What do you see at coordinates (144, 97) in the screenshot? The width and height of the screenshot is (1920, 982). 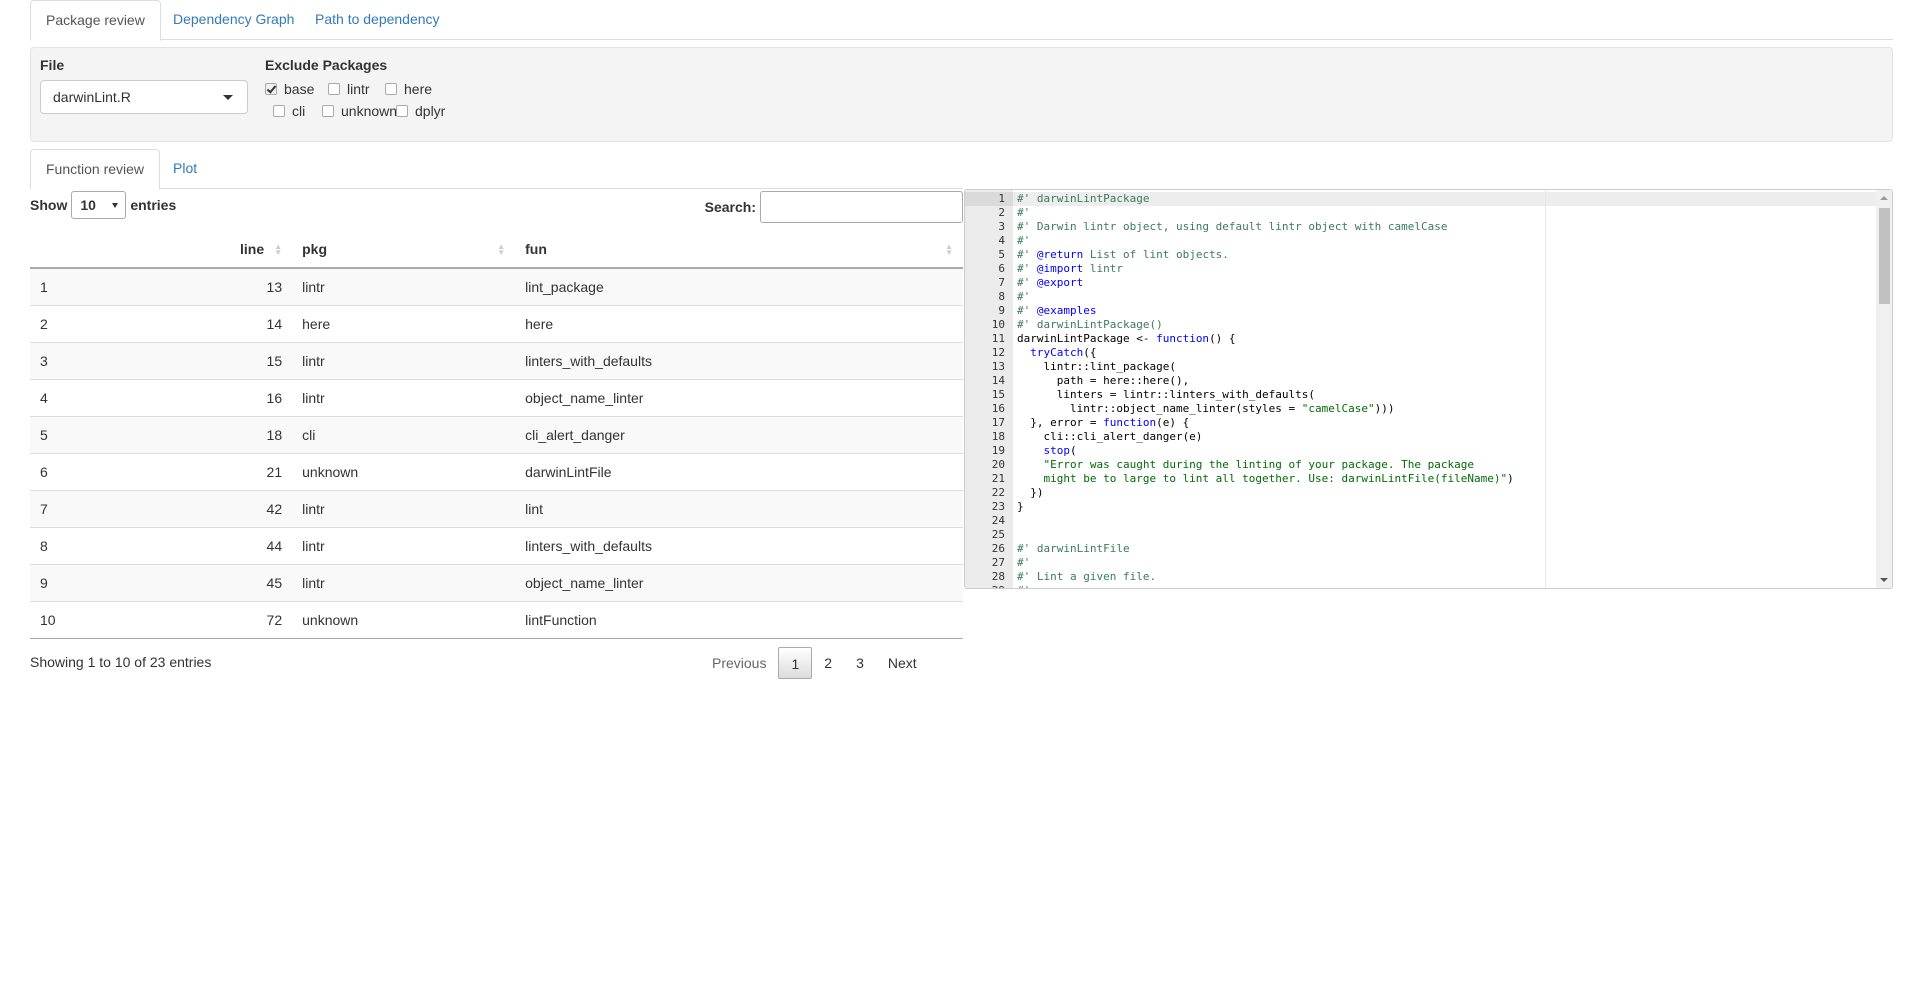 I see `file-select: darwinLint.R` at bounding box center [144, 97].